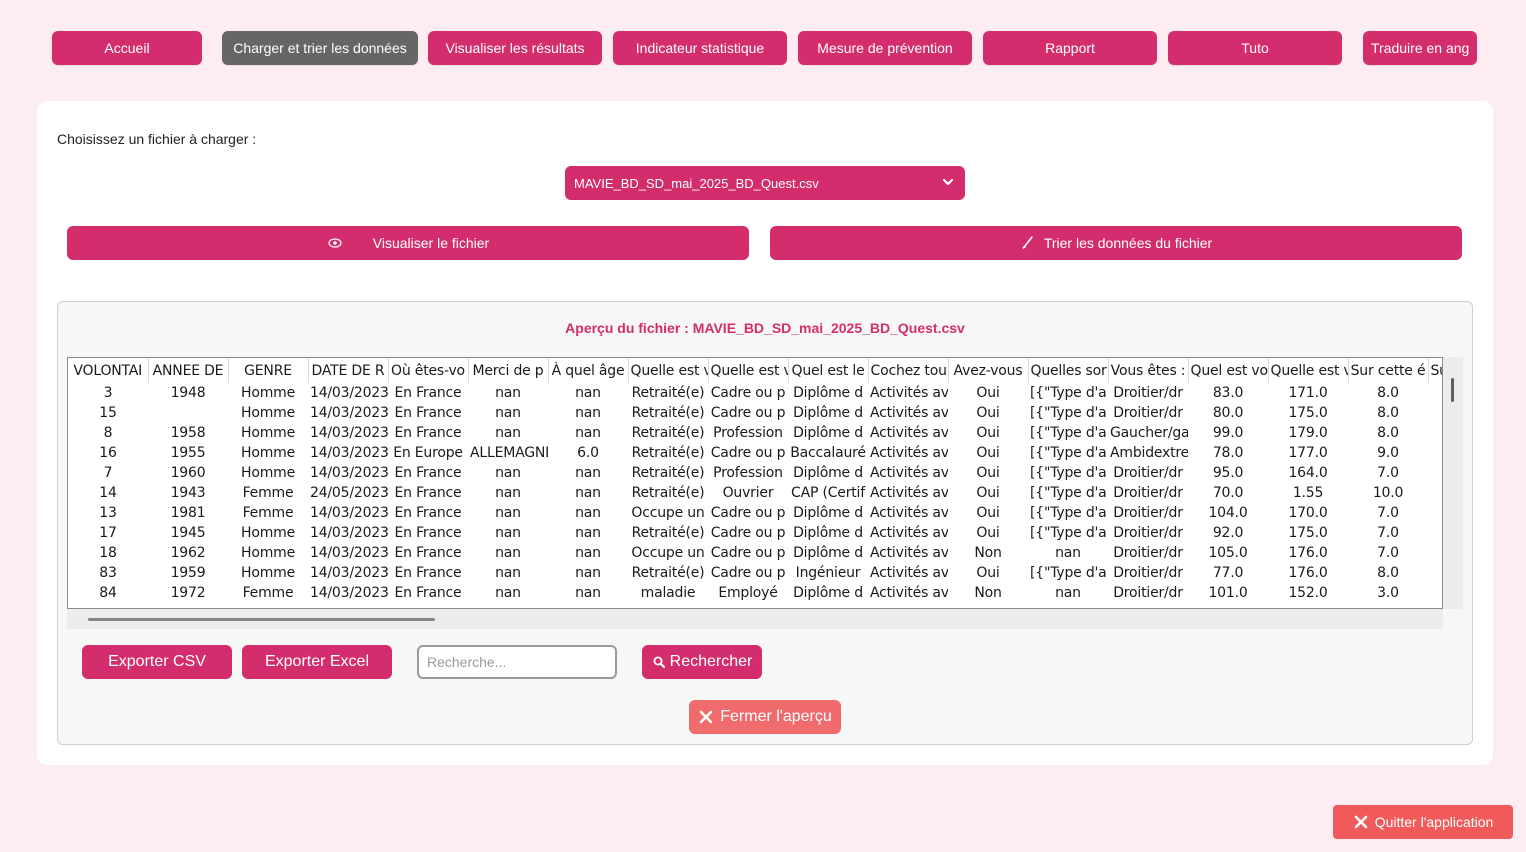 This screenshot has height=852, width=1526. What do you see at coordinates (1228, 573) in the screenshot?
I see `table-cell: 77.0` at bounding box center [1228, 573].